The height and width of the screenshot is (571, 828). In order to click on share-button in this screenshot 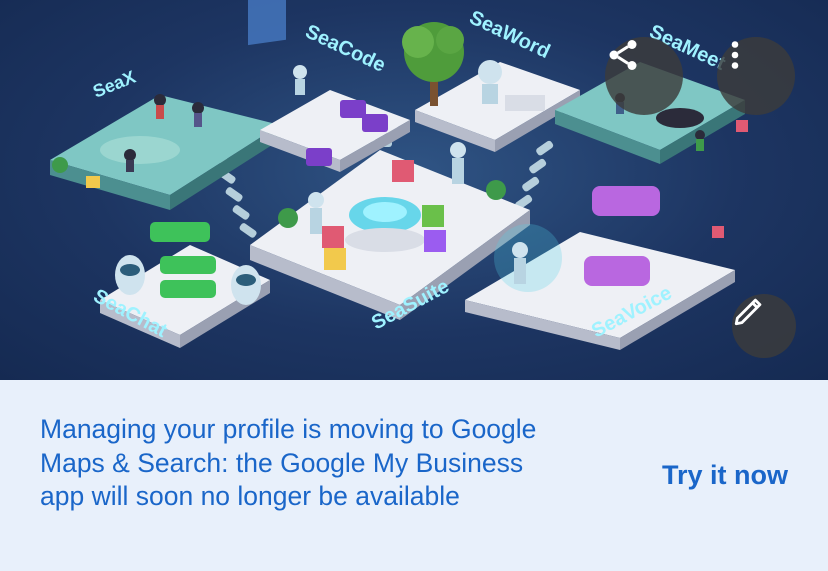, I will do `click(644, 76)`.